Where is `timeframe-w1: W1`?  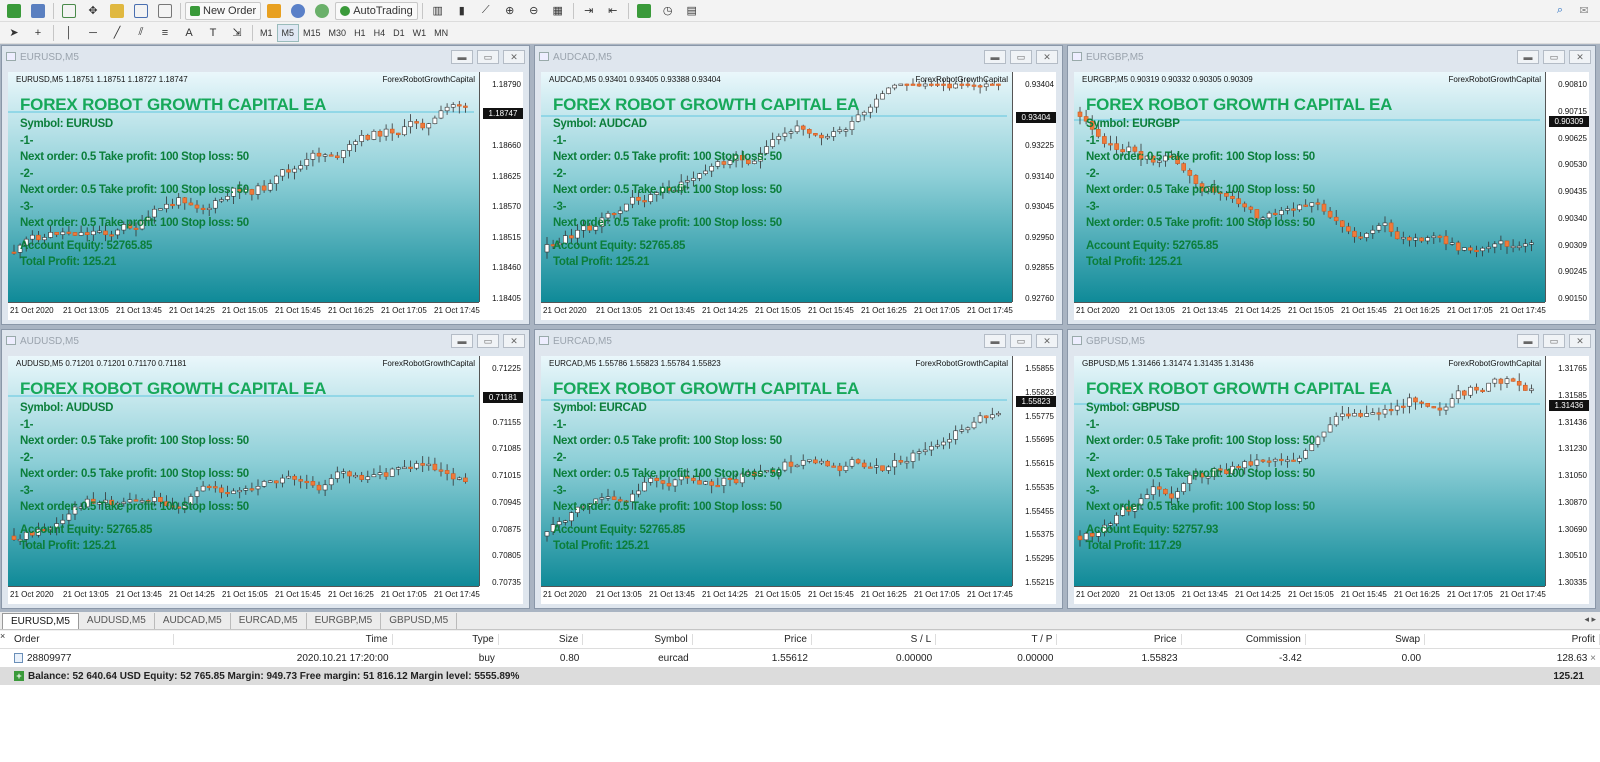 timeframe-w1: W1 is located at coordinates (420, 33).